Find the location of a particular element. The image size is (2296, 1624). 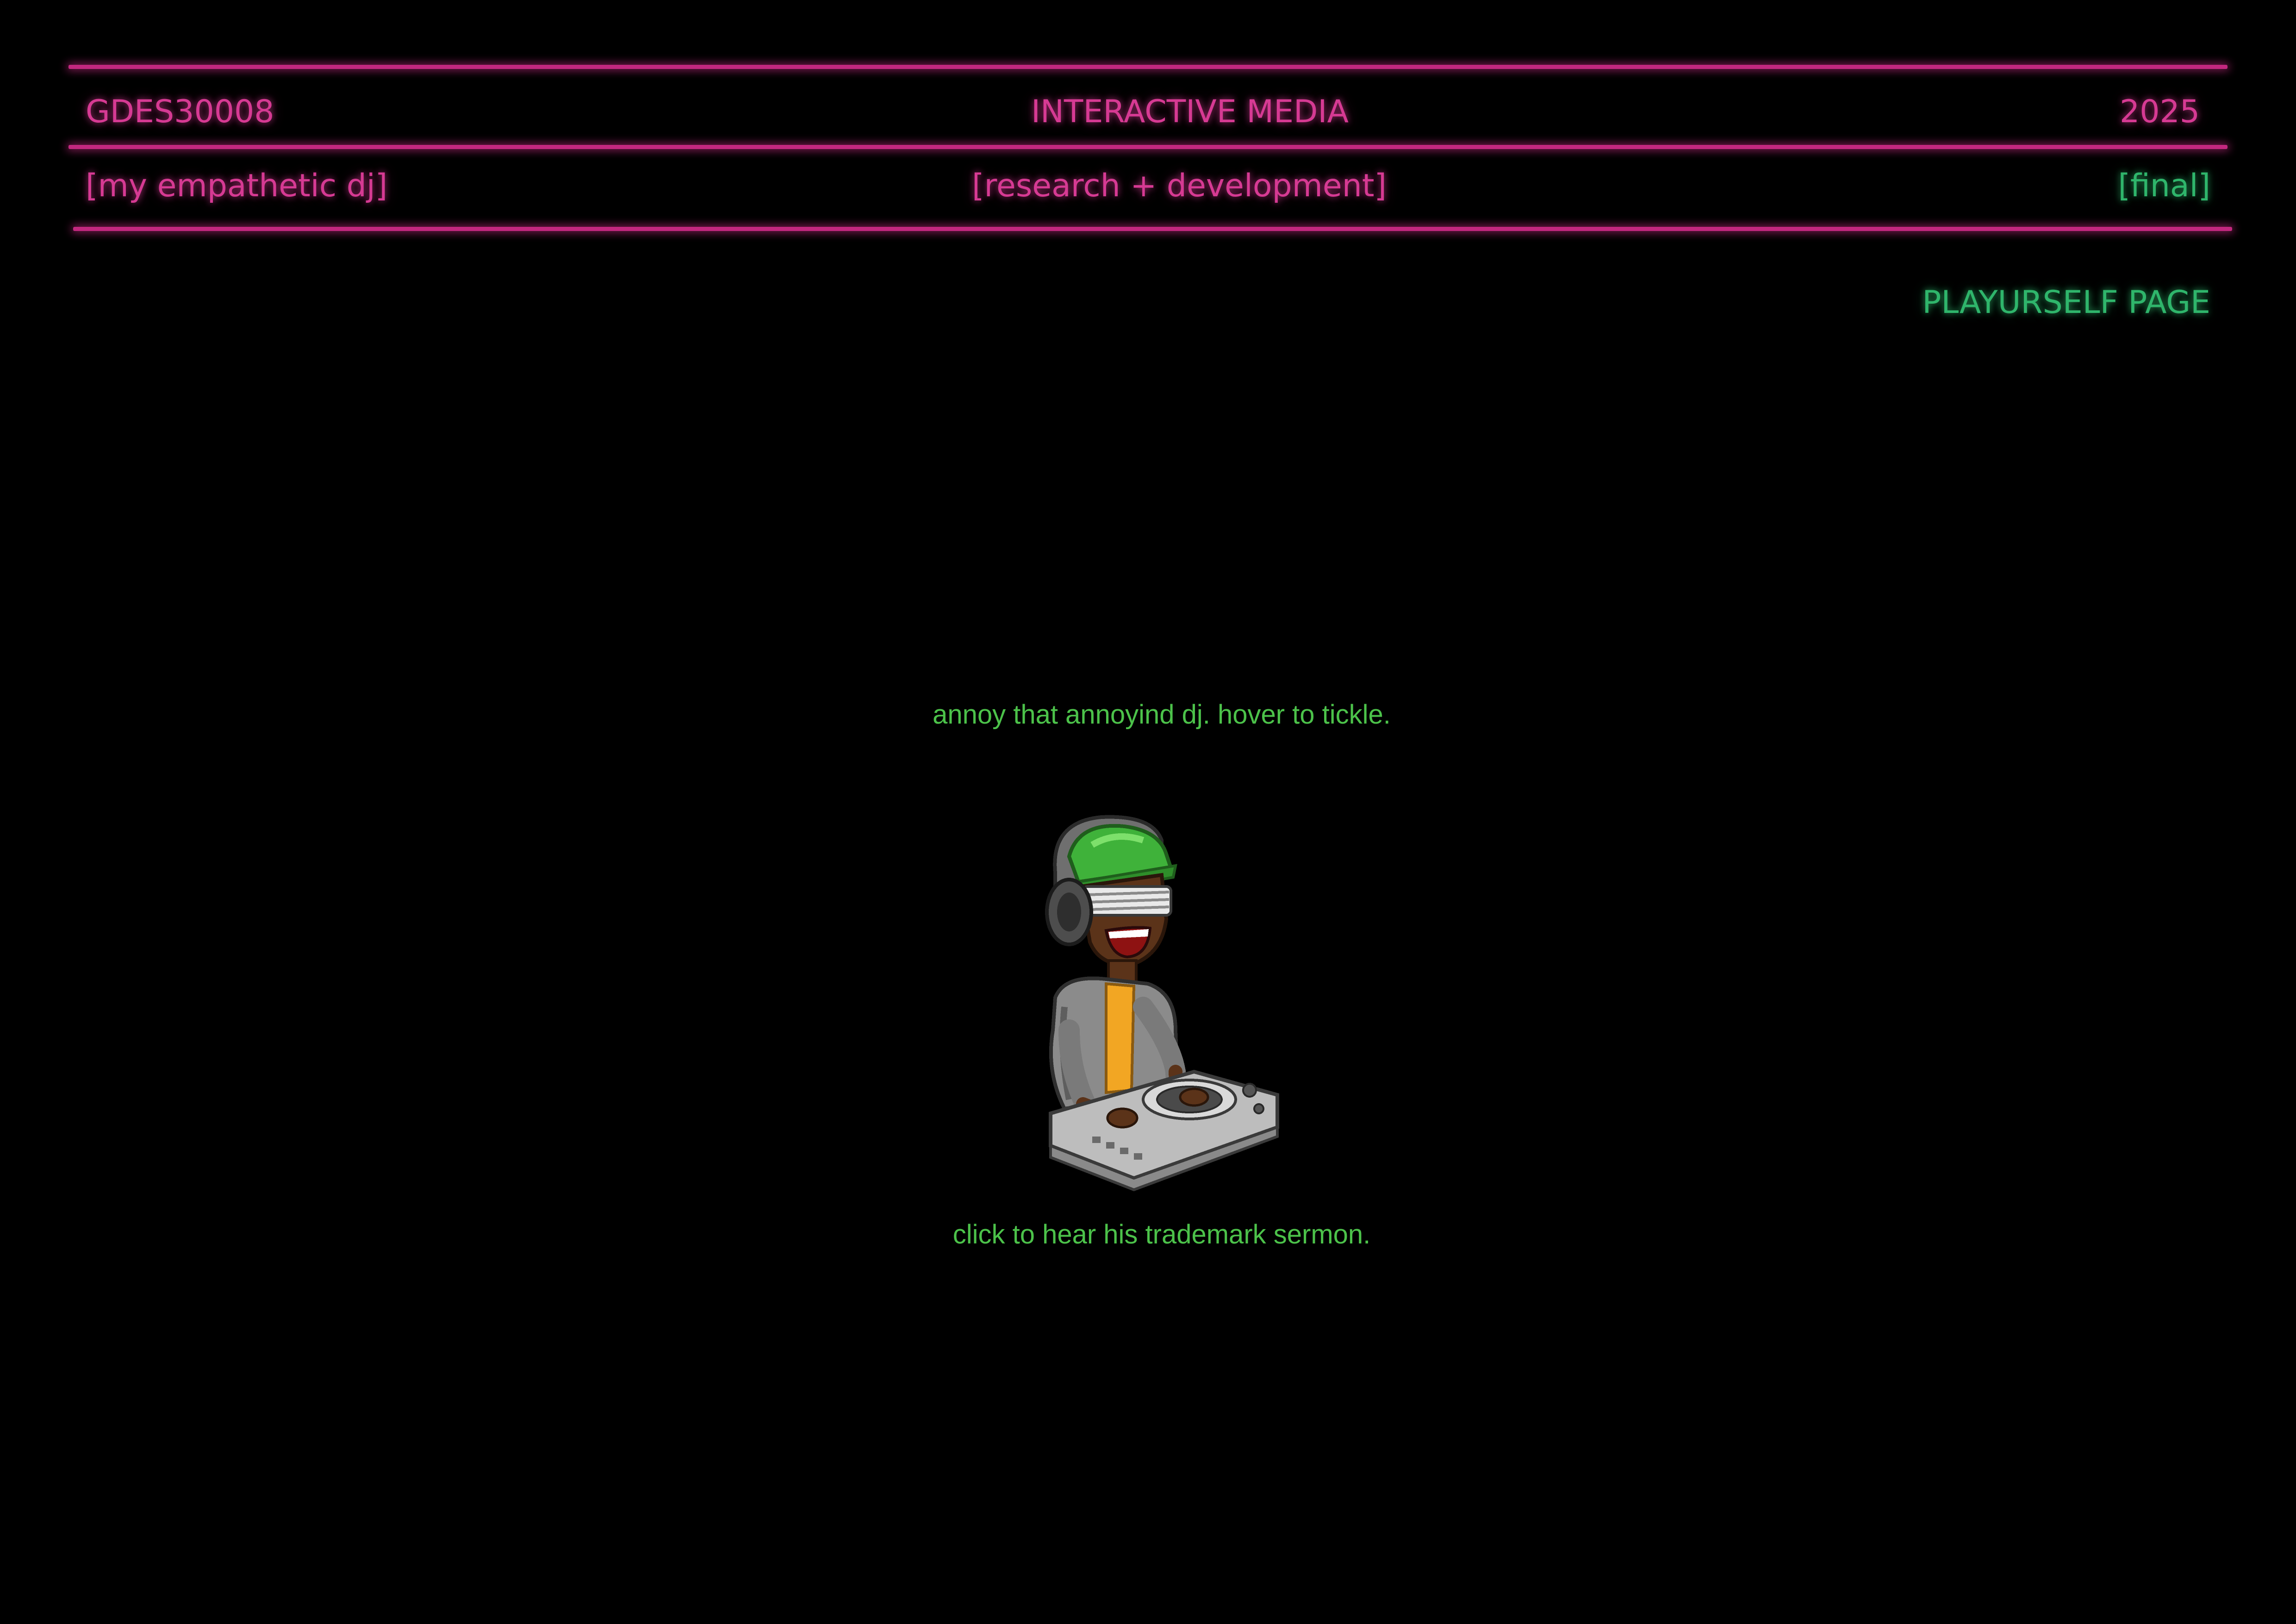

header-rule-middle is located at coordinates (1148, 147).